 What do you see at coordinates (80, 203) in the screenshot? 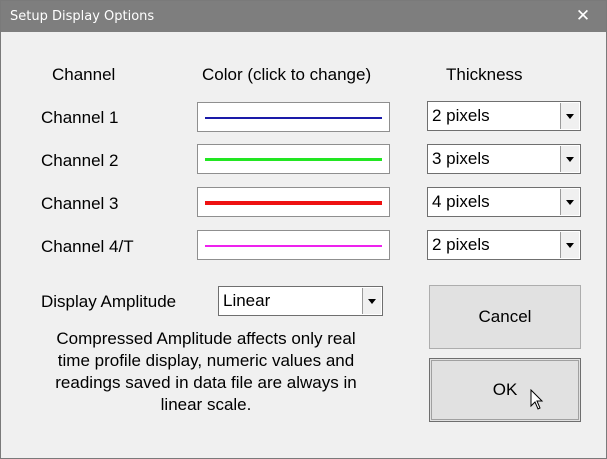
I see `channel-3-label: Channel 3` at bounding box center [80, 203].